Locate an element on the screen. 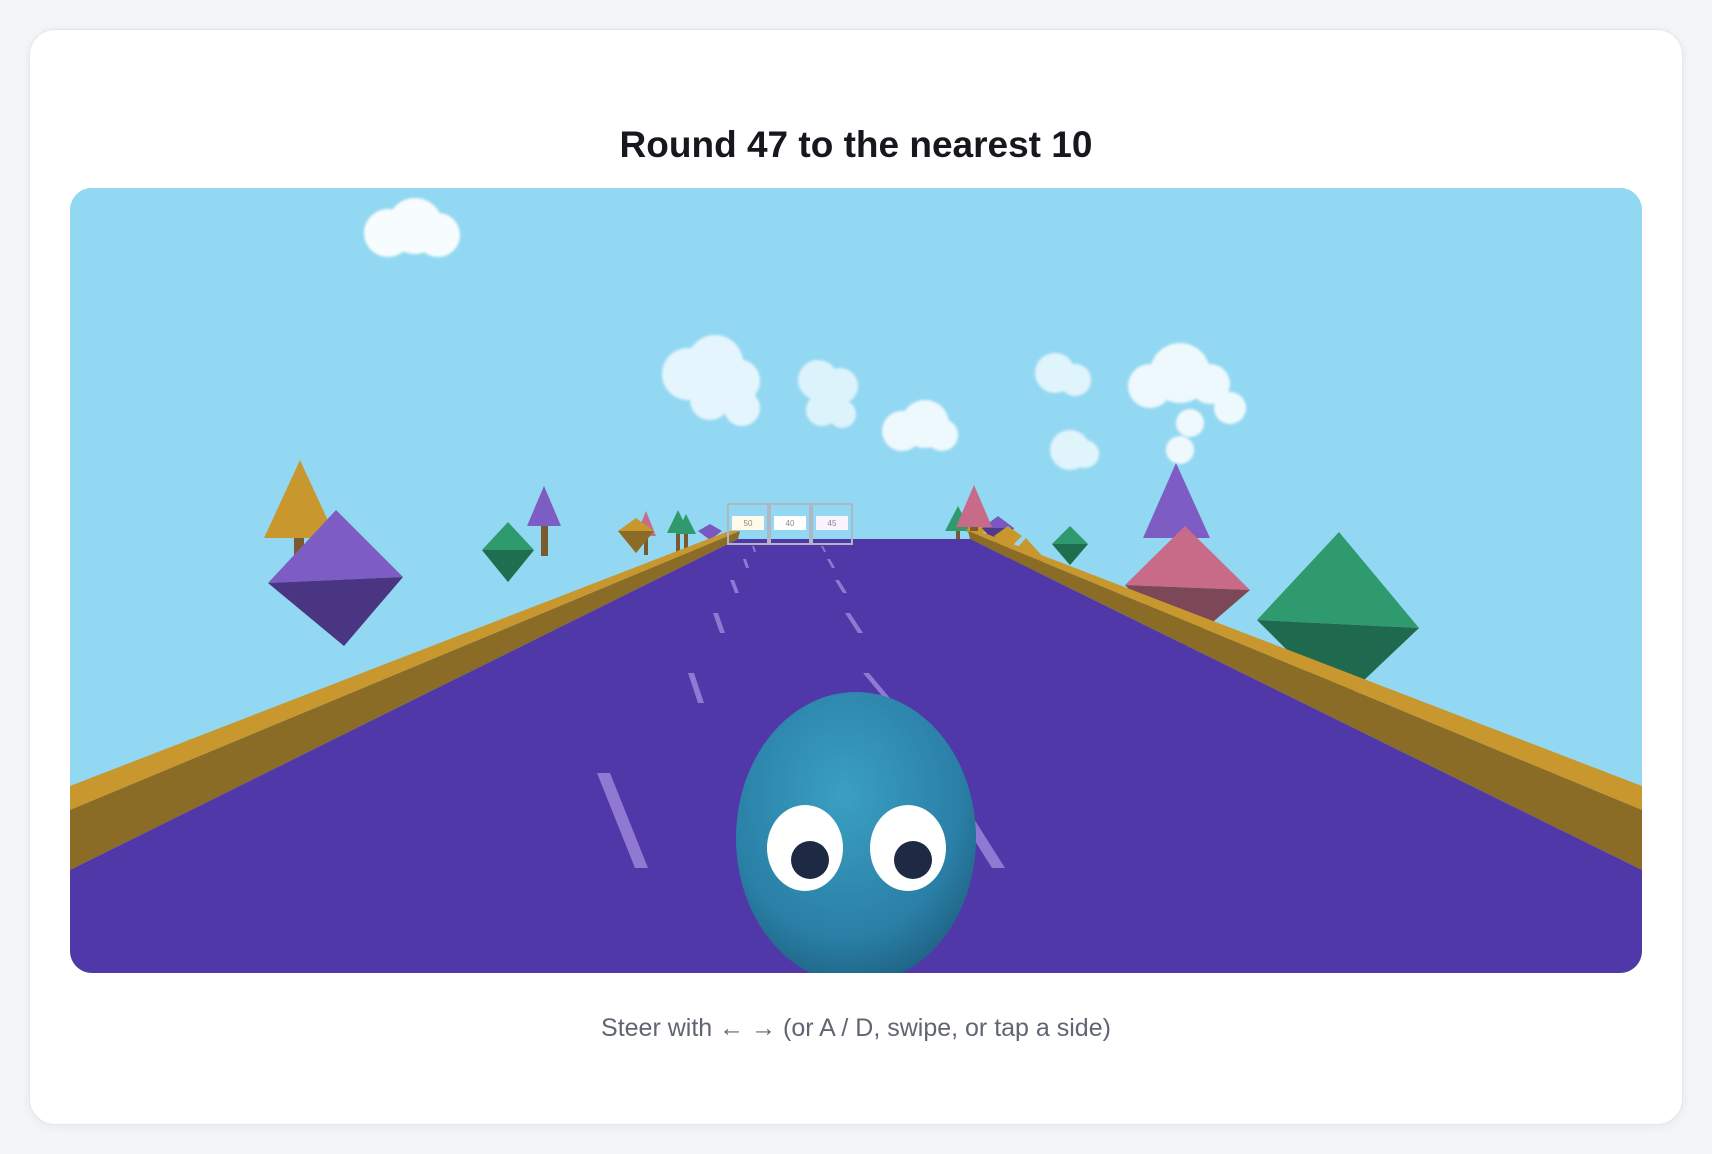  gate-label-1: 50 is located at coordinates (748, 523).